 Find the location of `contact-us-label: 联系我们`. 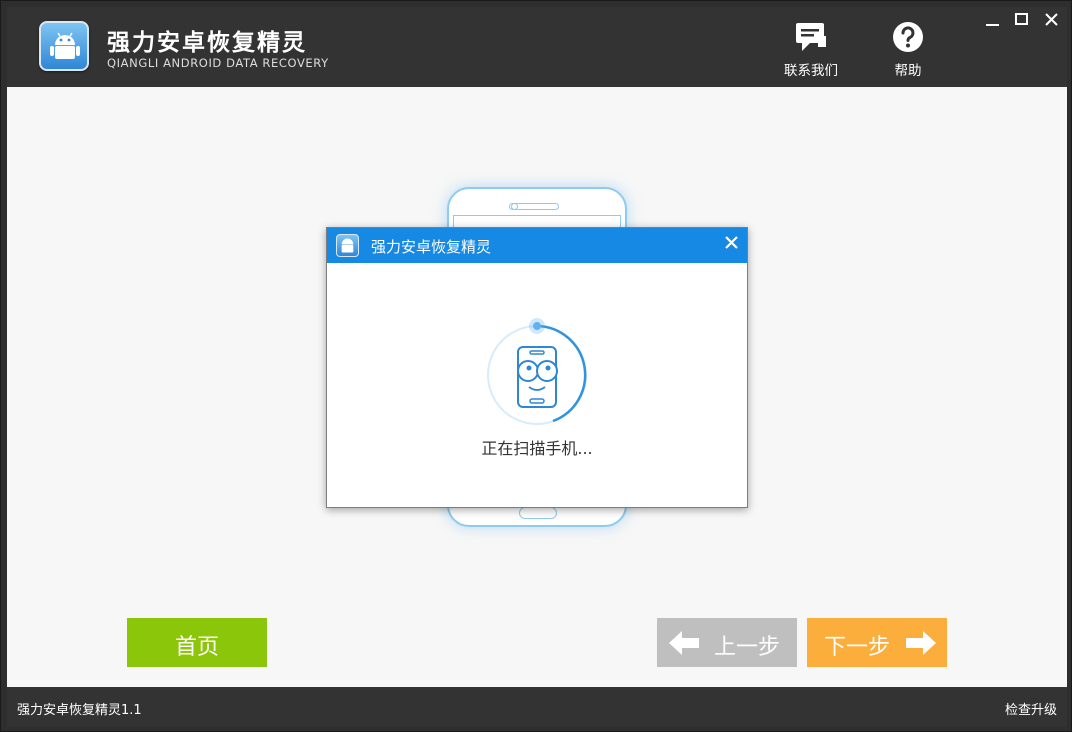

contact-us-label: 联系我们 is located at coordinates (811, 71).